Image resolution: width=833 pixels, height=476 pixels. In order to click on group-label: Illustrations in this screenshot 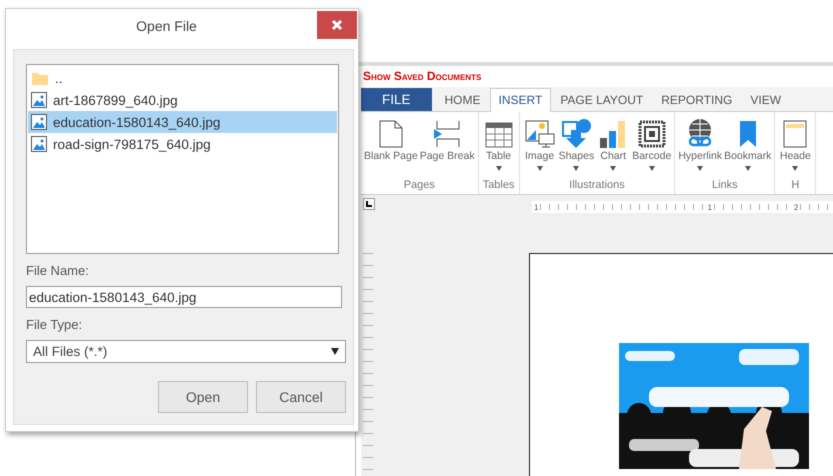, I will do `click(597, 186)`.